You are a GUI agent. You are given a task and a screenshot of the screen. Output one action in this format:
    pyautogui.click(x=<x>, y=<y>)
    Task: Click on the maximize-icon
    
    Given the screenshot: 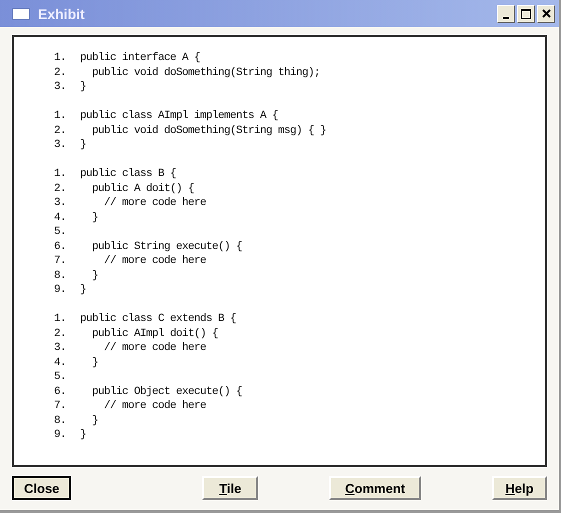 What is the action you would take?
    pyautogui.click(x=526, y=13)
    